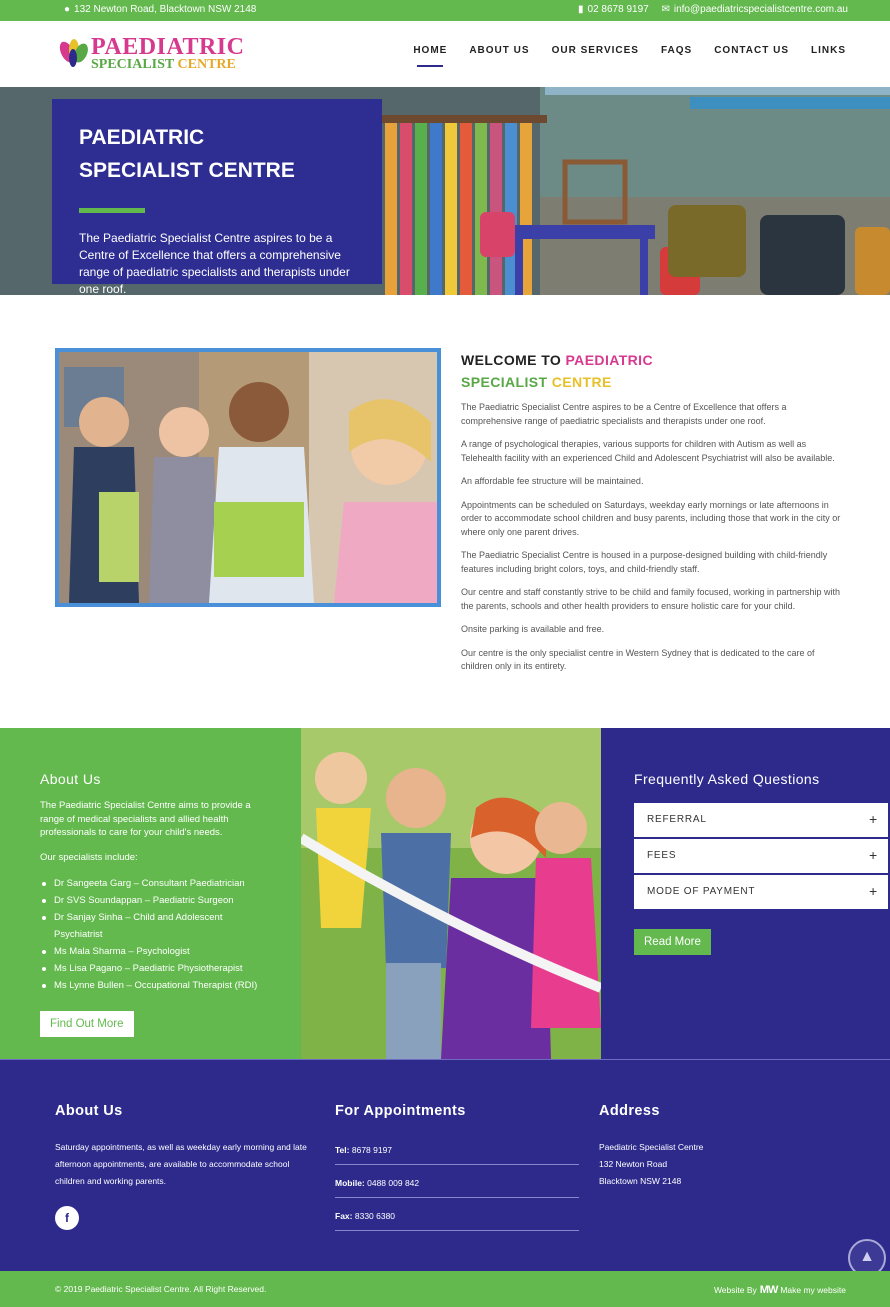  What do you see at coordinates (640, 1181) in the screenshot?
I see `address-line: Blacktown NSW 2148` at bounding box center [640, 1181].